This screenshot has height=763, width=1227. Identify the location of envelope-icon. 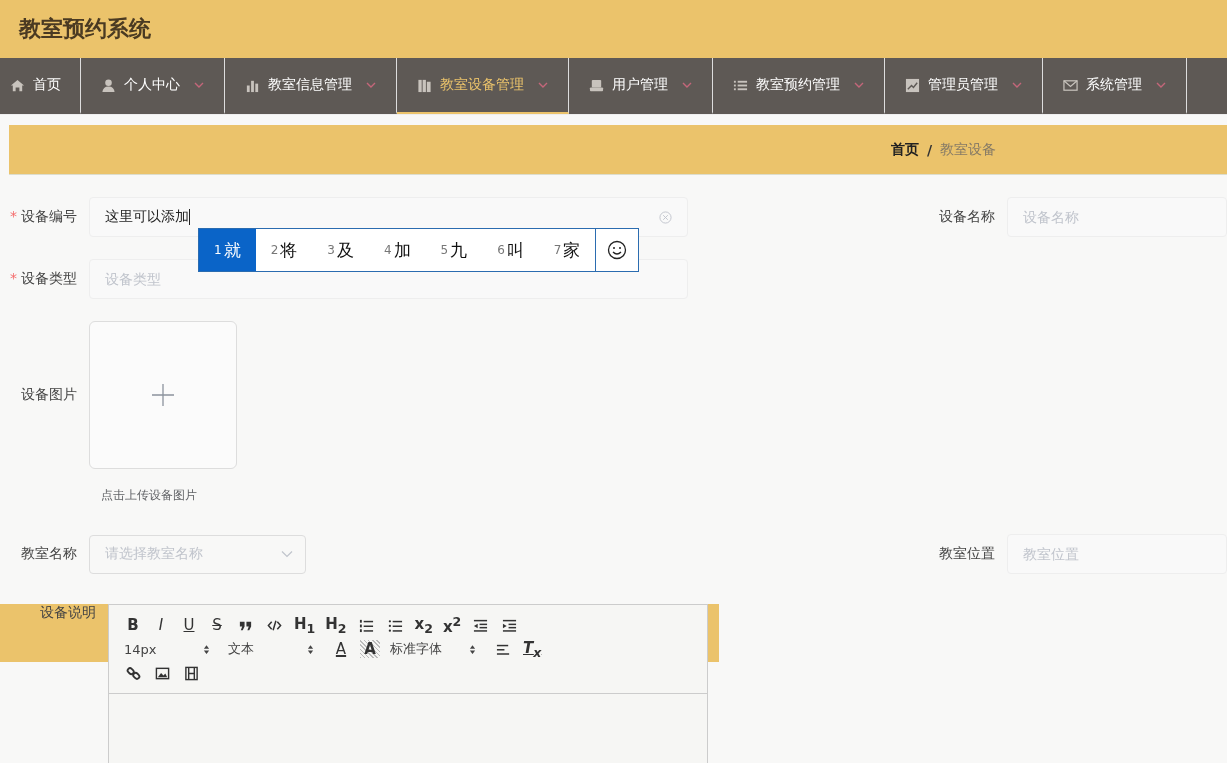
(1070, 85).